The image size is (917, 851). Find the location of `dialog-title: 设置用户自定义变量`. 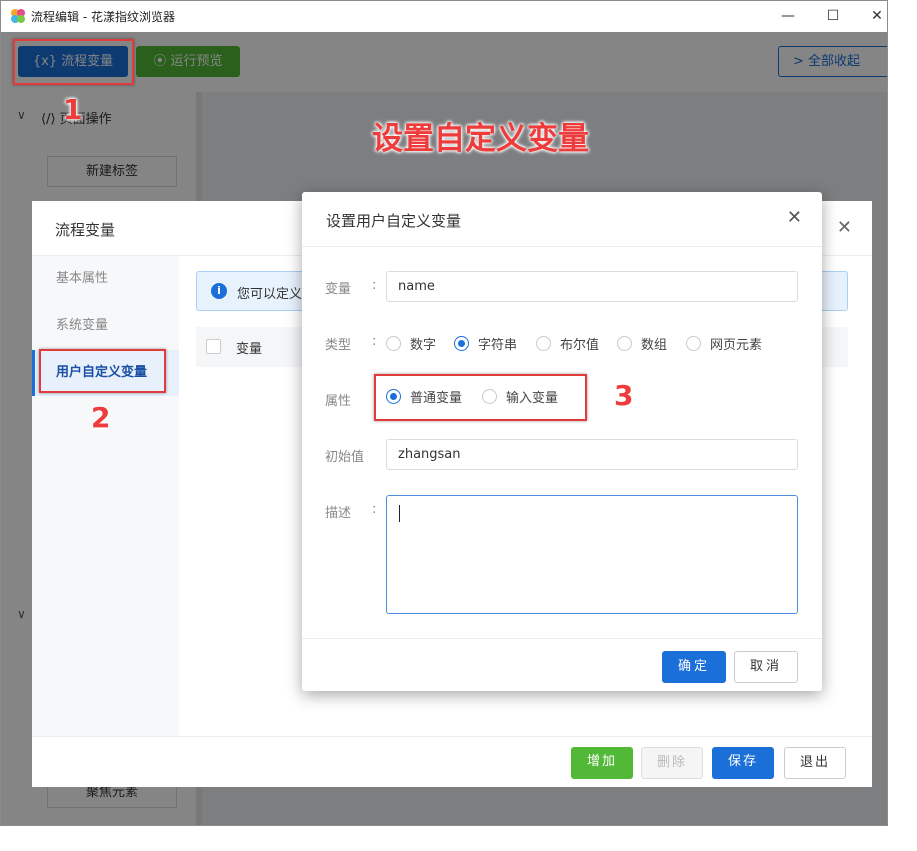

dialog-title: 设置用户自定义变量 is located at coordinates (394, 221).